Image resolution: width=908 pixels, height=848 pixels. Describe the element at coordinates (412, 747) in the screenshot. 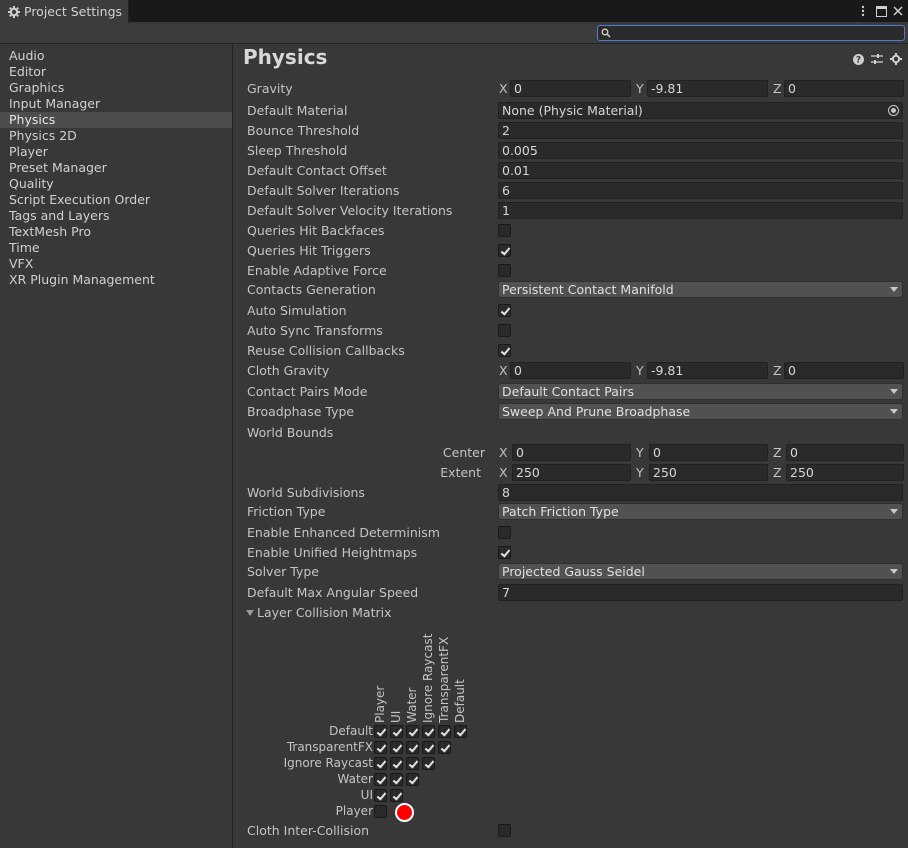

I see `matrix-checkbox-transparentfx-water` at that location.